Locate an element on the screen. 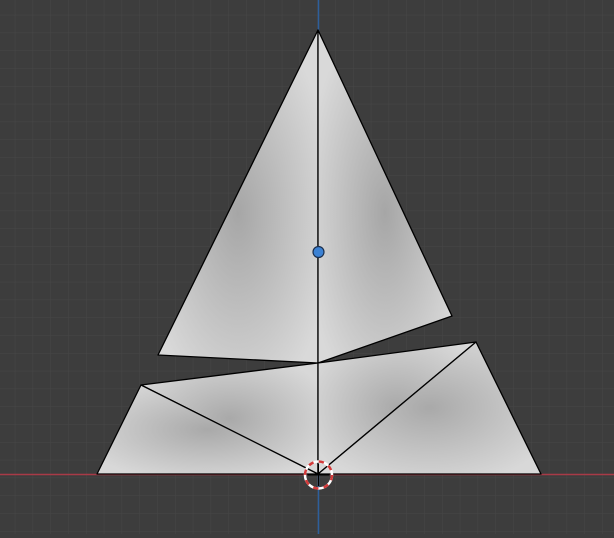 The width and height of the screenshot is (614, 538). 3d-cursor-icon is located at coordinates (318, 475).